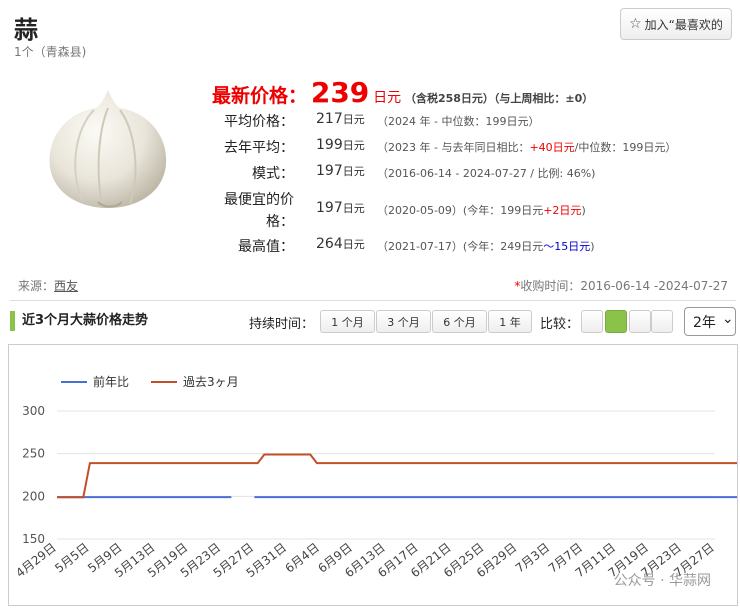 The image size is (740, 609). What do you see at coordinates (72, 557) in the screenshot?
I see `x-tick-label: 5月5日` at bounding box center [72, 557].